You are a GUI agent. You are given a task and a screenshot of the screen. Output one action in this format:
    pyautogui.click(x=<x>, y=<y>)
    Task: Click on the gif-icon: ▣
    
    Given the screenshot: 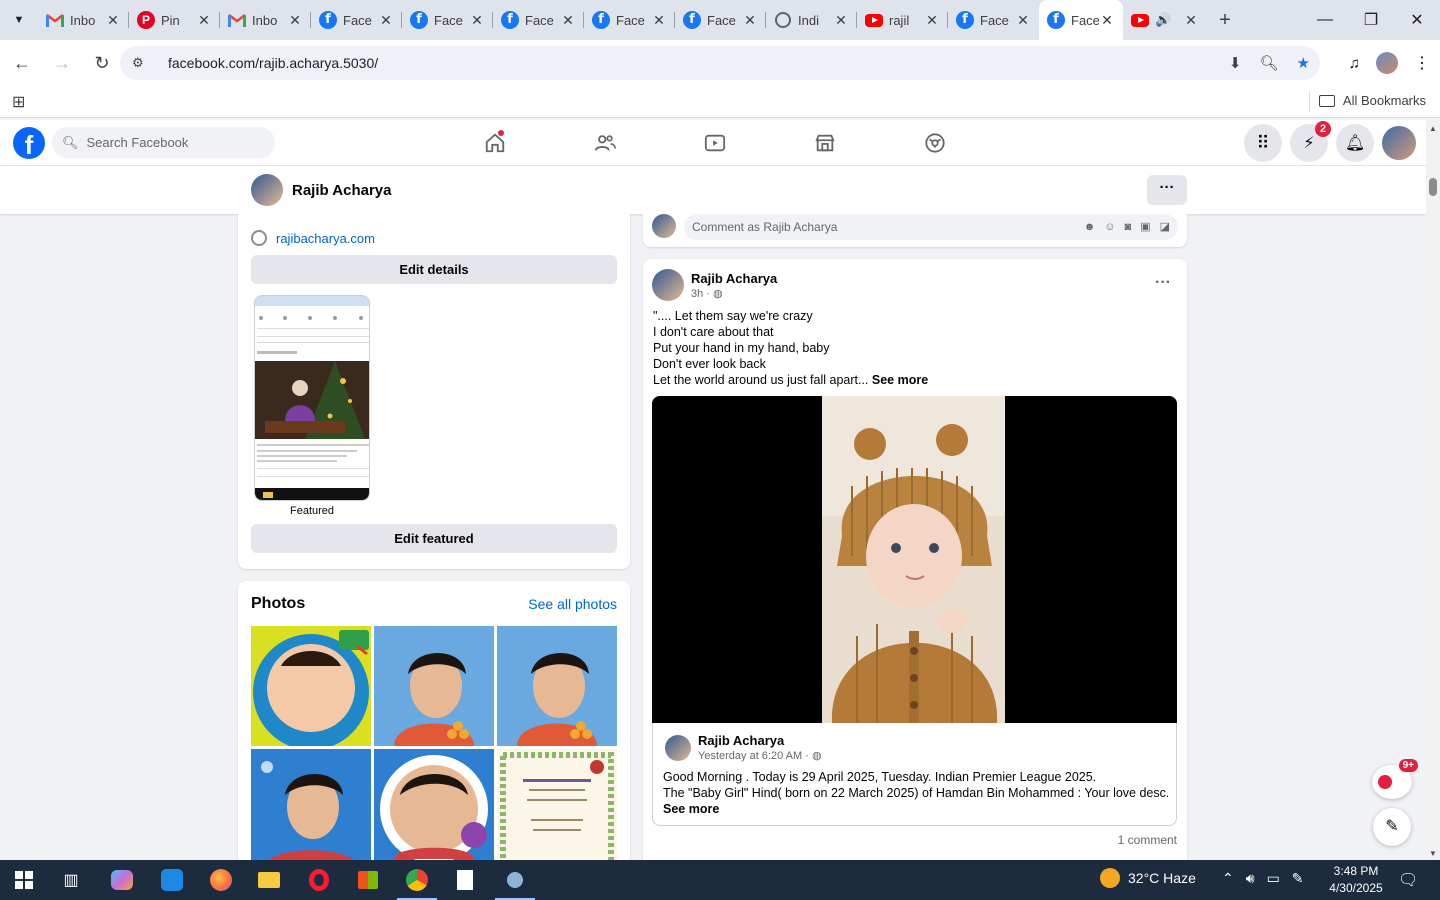 What is the action you would take?
    pyautogui.click(x=1145, y=227)
    